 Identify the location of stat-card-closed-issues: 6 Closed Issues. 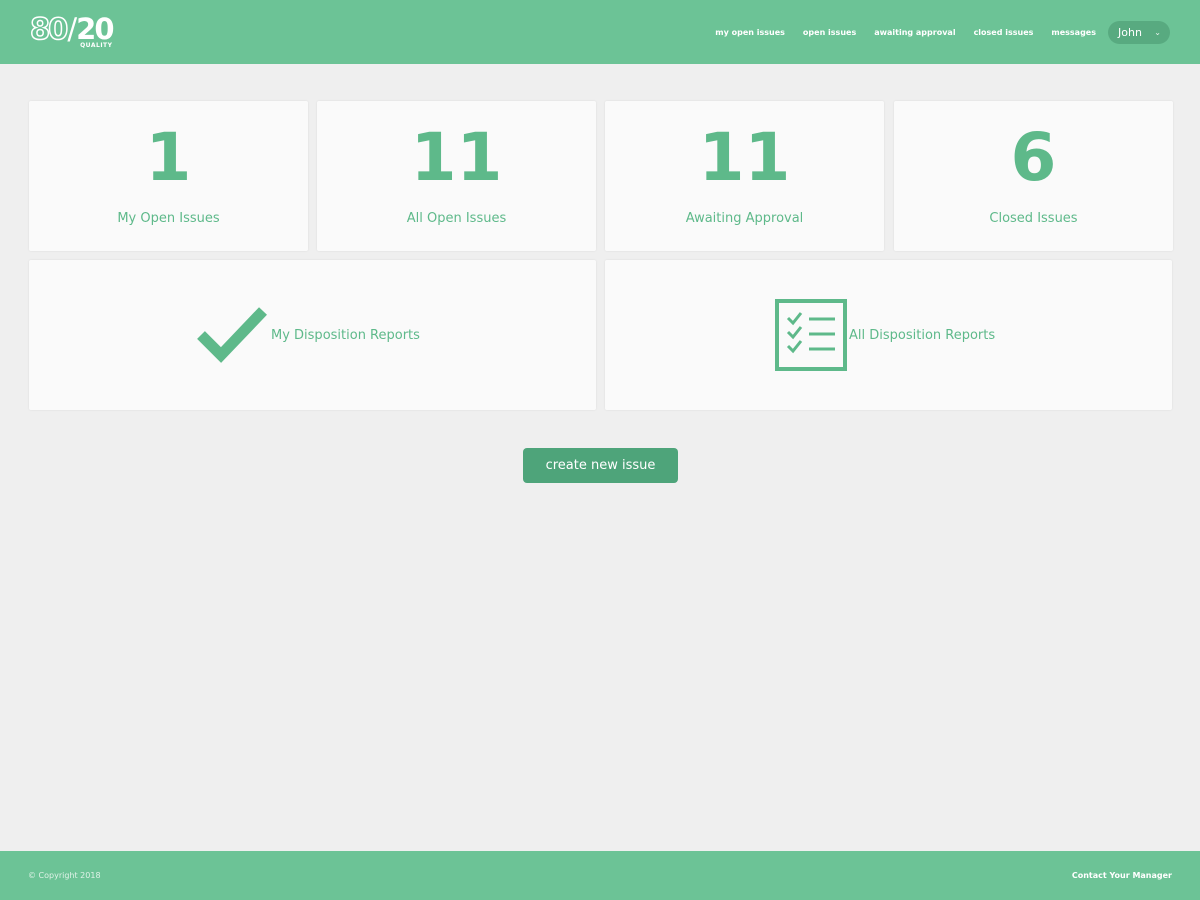
(1033, 176).